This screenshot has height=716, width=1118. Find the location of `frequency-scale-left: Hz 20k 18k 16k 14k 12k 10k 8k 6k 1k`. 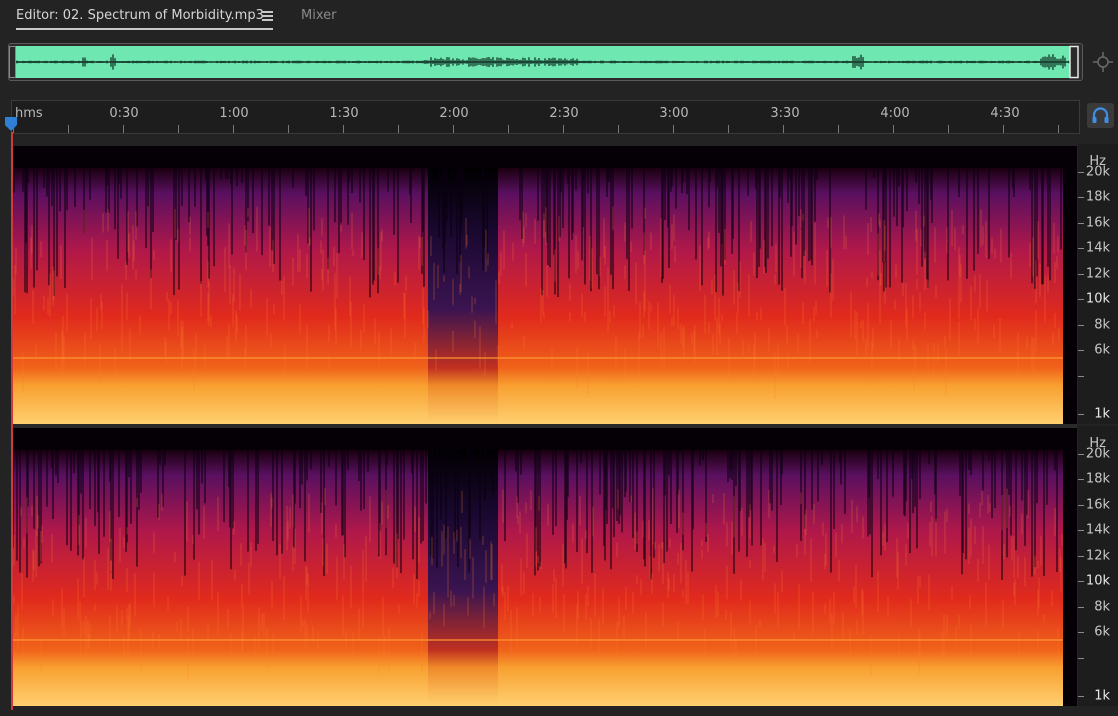

frequency-scale-left: Hz 20k 18k 16k 14k 12k 10k 8k 6k 1k is located at coordinates (1098, 284).